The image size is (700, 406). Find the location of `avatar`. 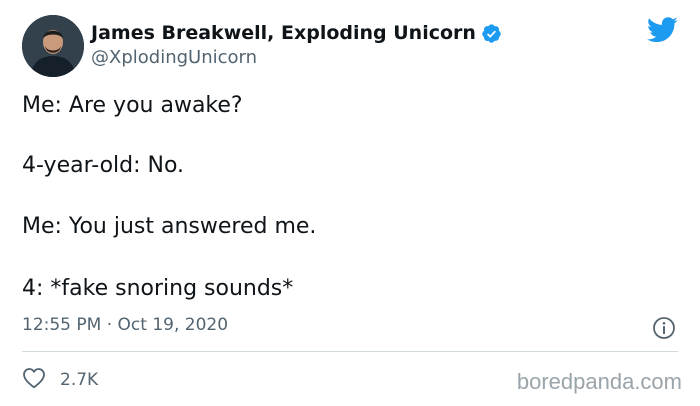

avatar is located at coordinates (53, 46).